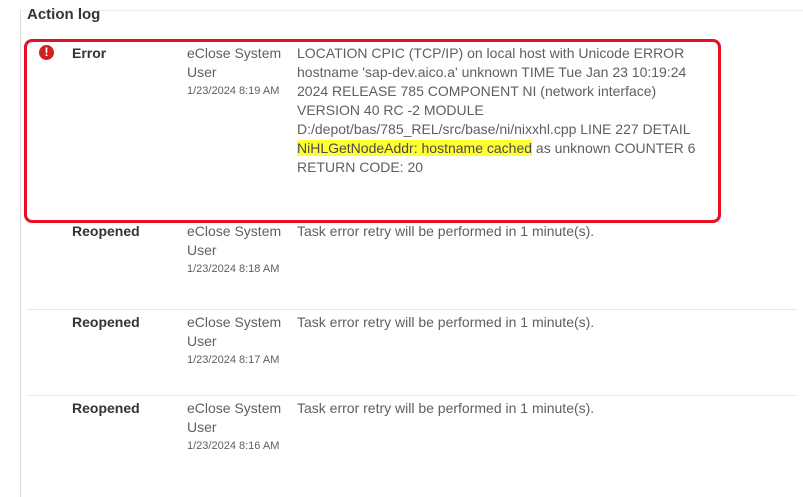 This screenshot has height=497, width=803. Describe the element at coordinates (233, 269) in the screenshot. I see `entry-timestamp: 1/23/2024 8:18 AM` at that location.